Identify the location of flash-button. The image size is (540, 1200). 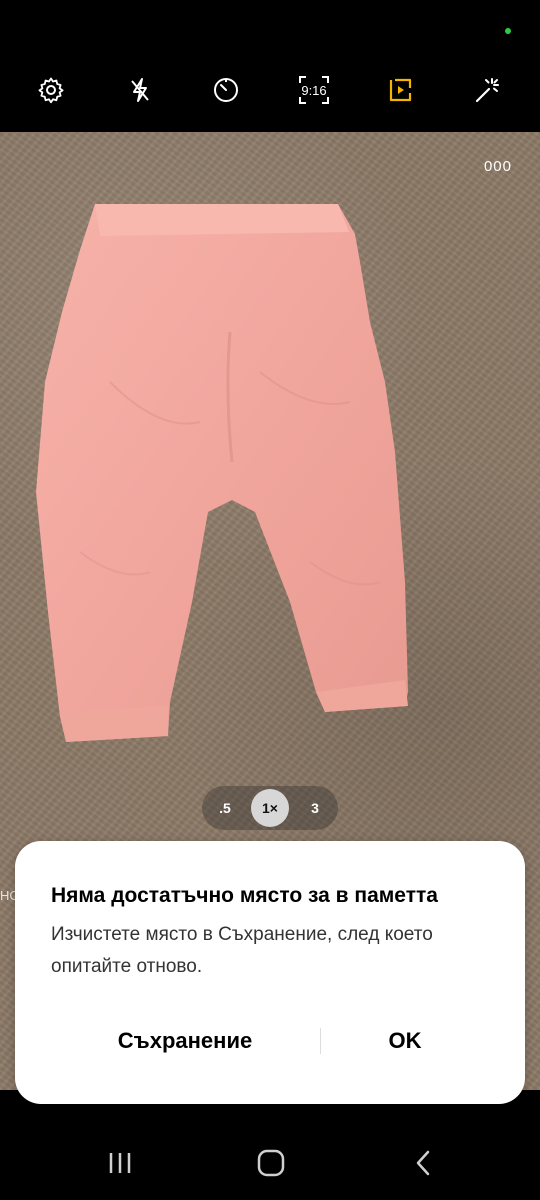
(140, 90).